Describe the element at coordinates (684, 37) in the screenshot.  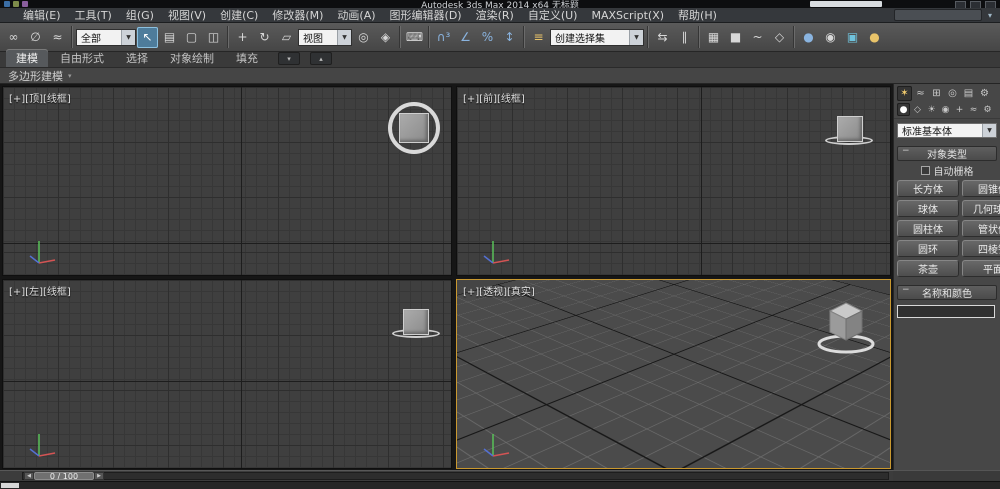
I see `align-icon: ∥` at that location.